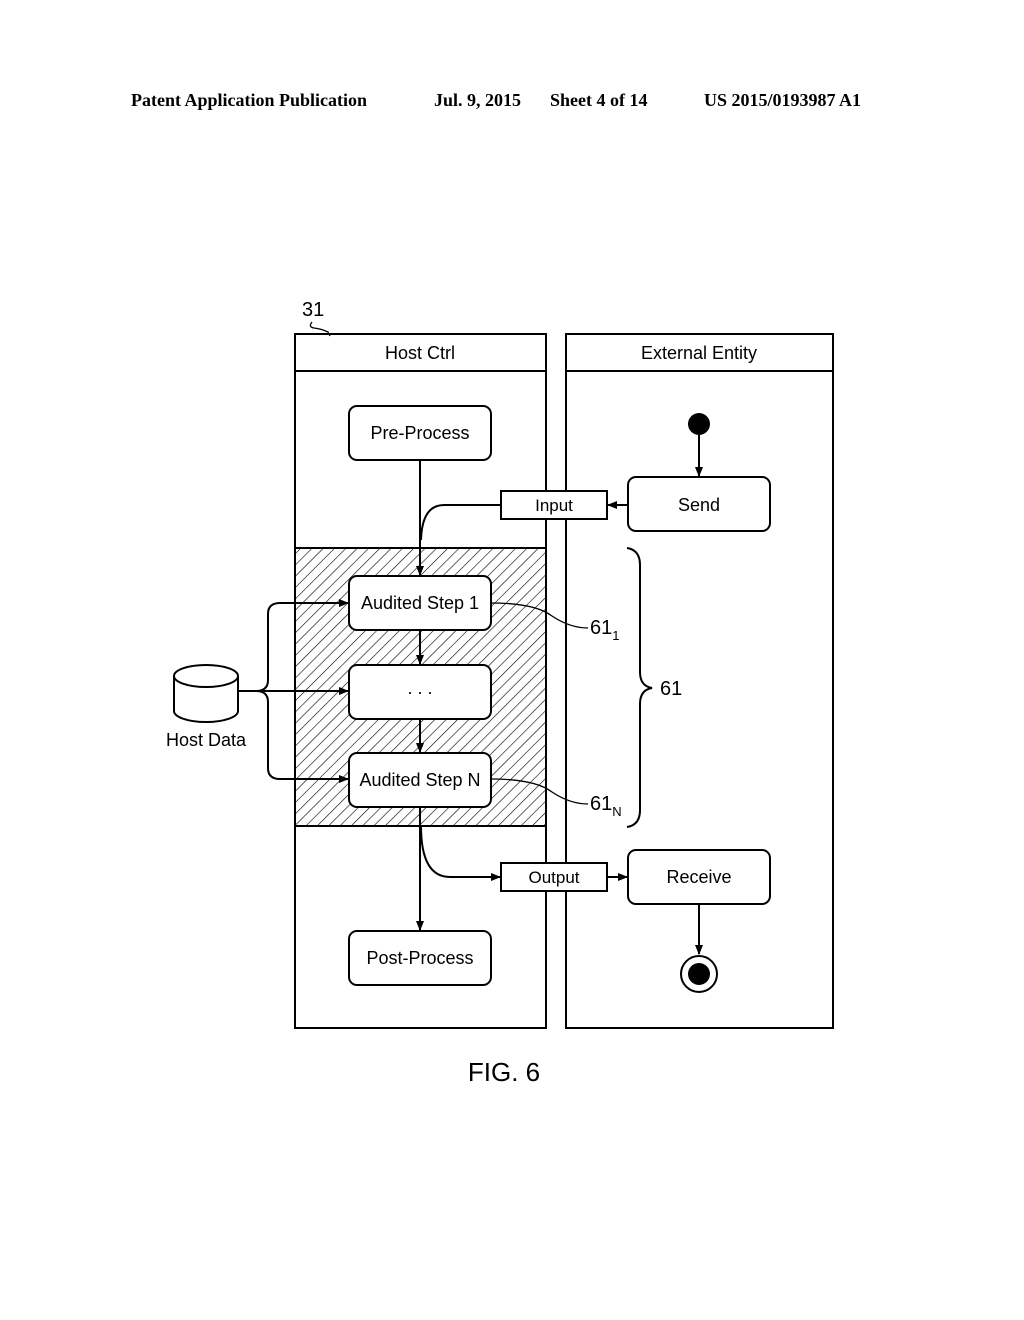 The image size is (1024, 1320). I want to click on datastore-label: Host Data, so click(206, 740).